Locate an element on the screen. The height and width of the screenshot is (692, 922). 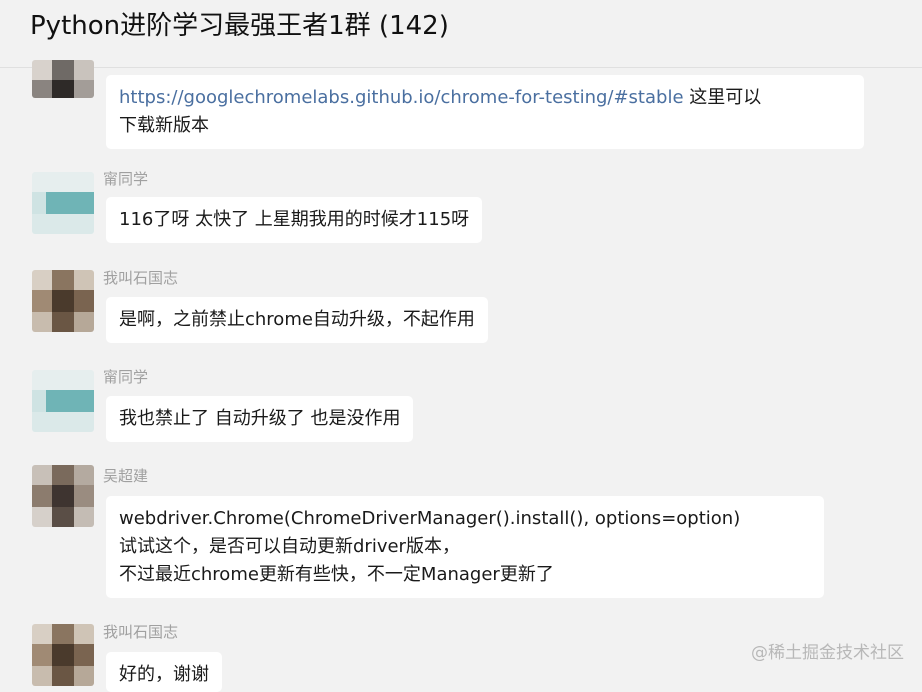
message-text: 不过最近chrome更新有些快，不一定Manager更新了 is located at coordinates (336, 574).